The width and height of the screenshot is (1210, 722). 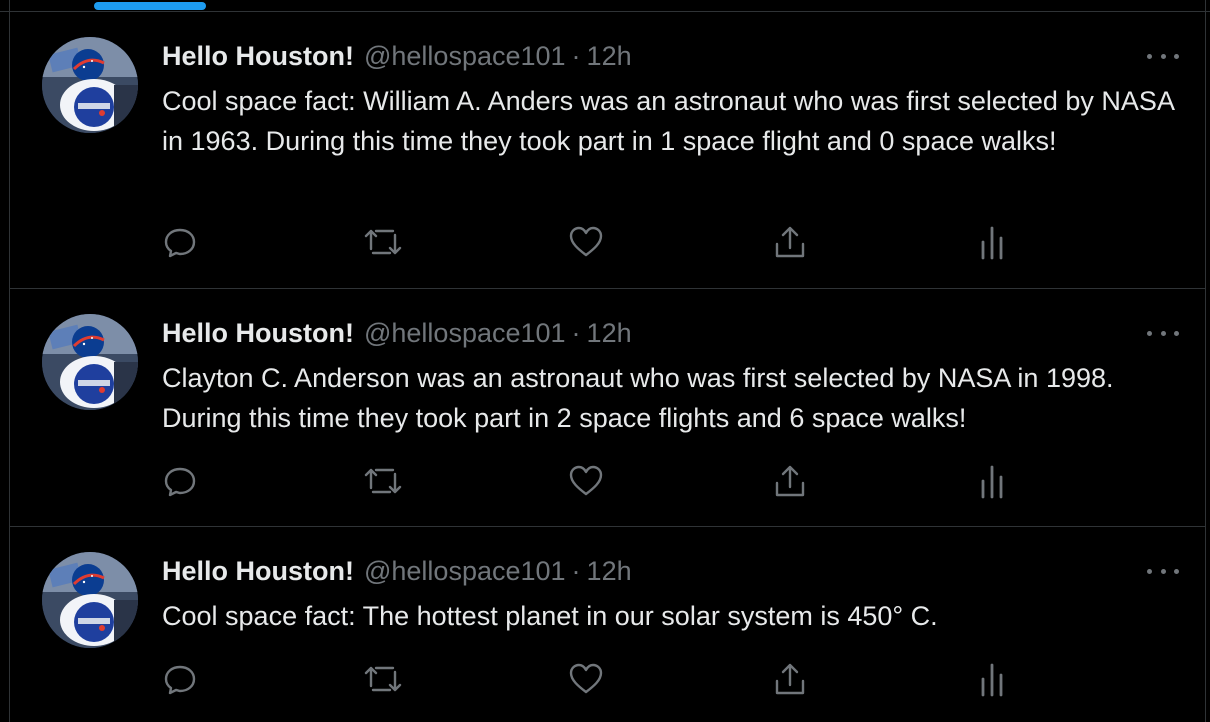 I want to click on feed-right-border, so click(x=1205, y=361).